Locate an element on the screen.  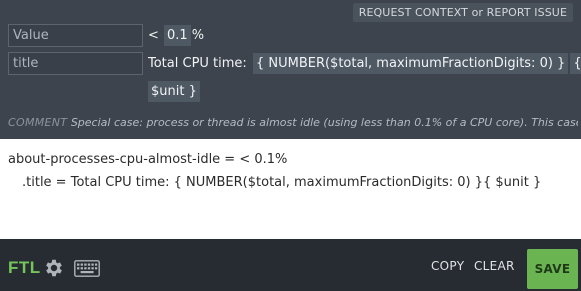
save-button: SAVE is located at coordinates (552, 269).